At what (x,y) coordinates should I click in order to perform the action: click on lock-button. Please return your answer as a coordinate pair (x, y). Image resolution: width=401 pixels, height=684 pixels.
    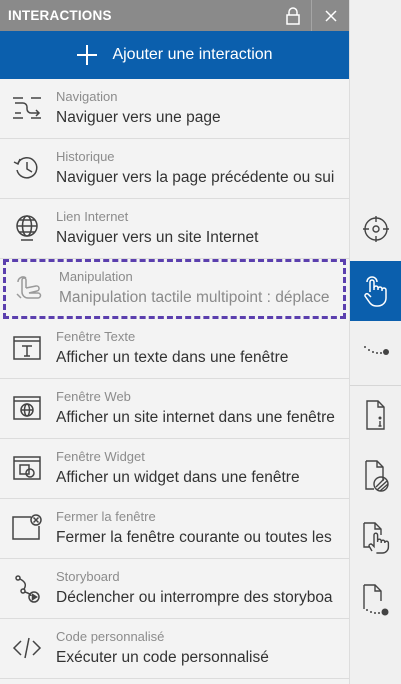
    Looking at the image, I should click on (293, 15).